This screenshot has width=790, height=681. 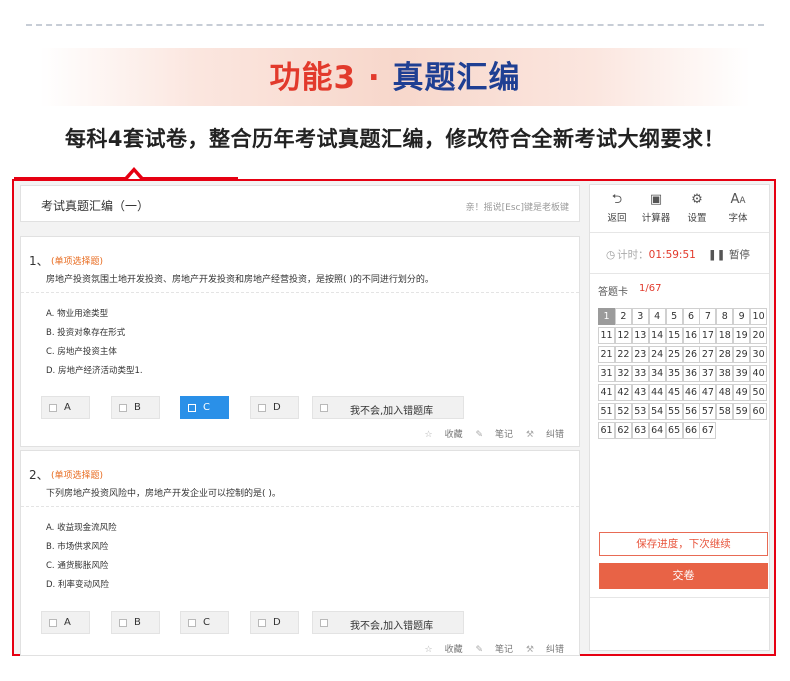 I want to click on answer-sheet-cell: 3, so click(x=640, y=316).